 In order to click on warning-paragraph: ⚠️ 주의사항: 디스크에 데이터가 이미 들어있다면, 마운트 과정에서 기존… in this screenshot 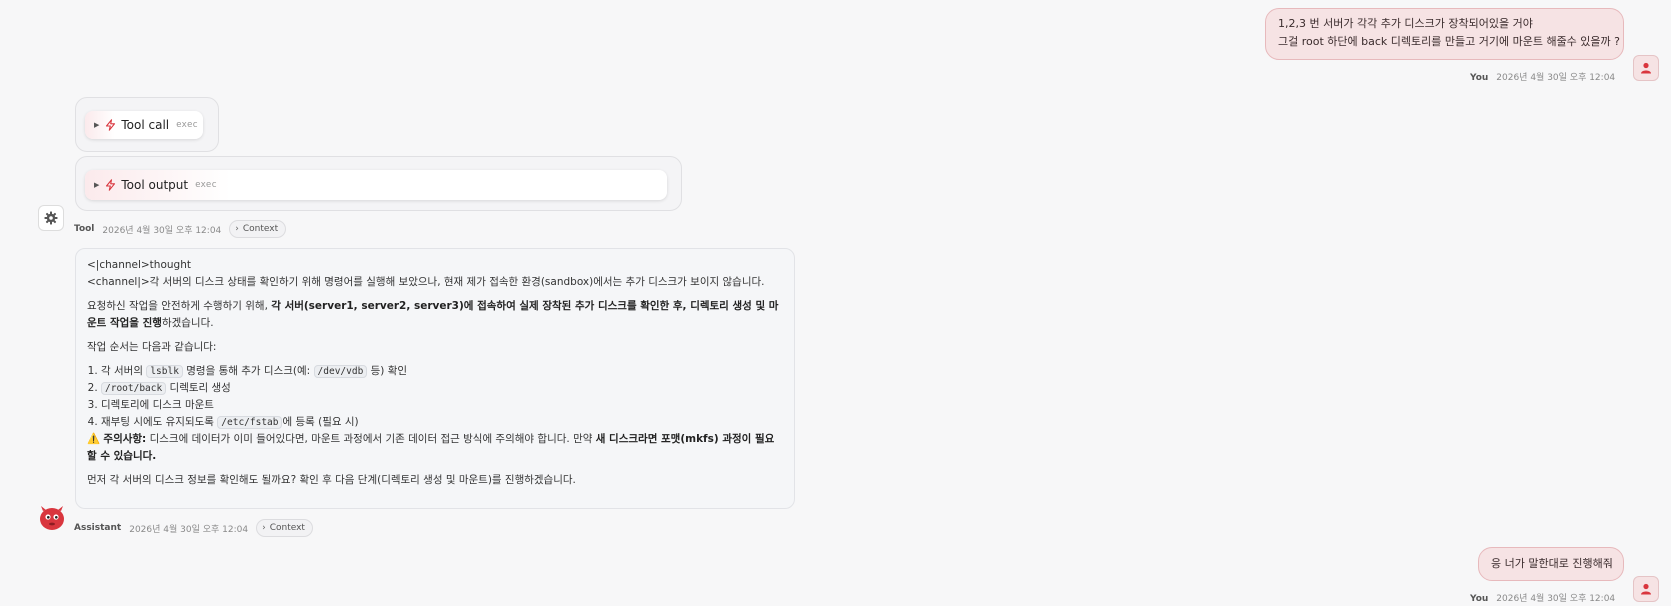, I will do `click(431, 447)`.